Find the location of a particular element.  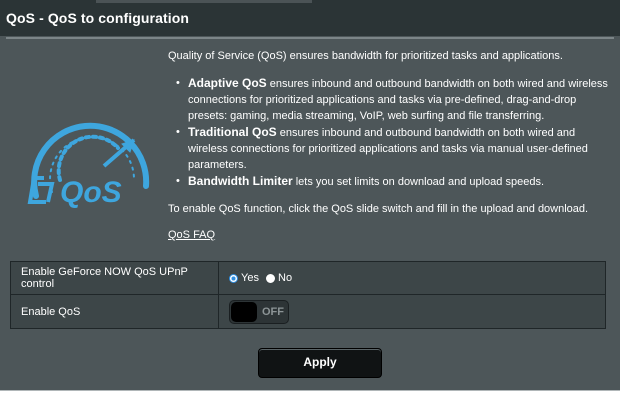

feature-name: Adaptive QoS is located at coordinates (227, 83).